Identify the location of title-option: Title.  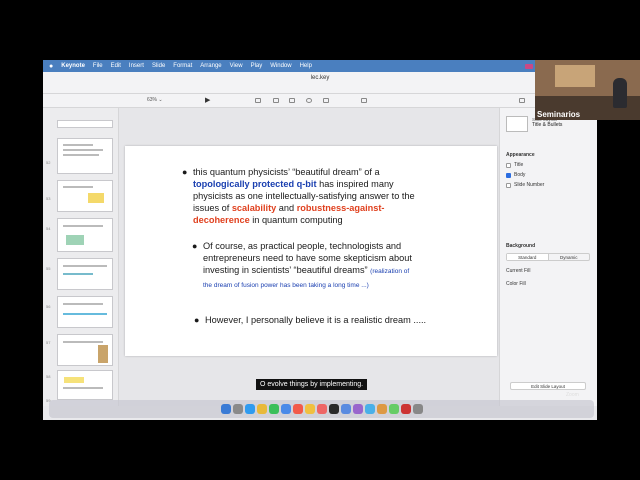
(514, 165).